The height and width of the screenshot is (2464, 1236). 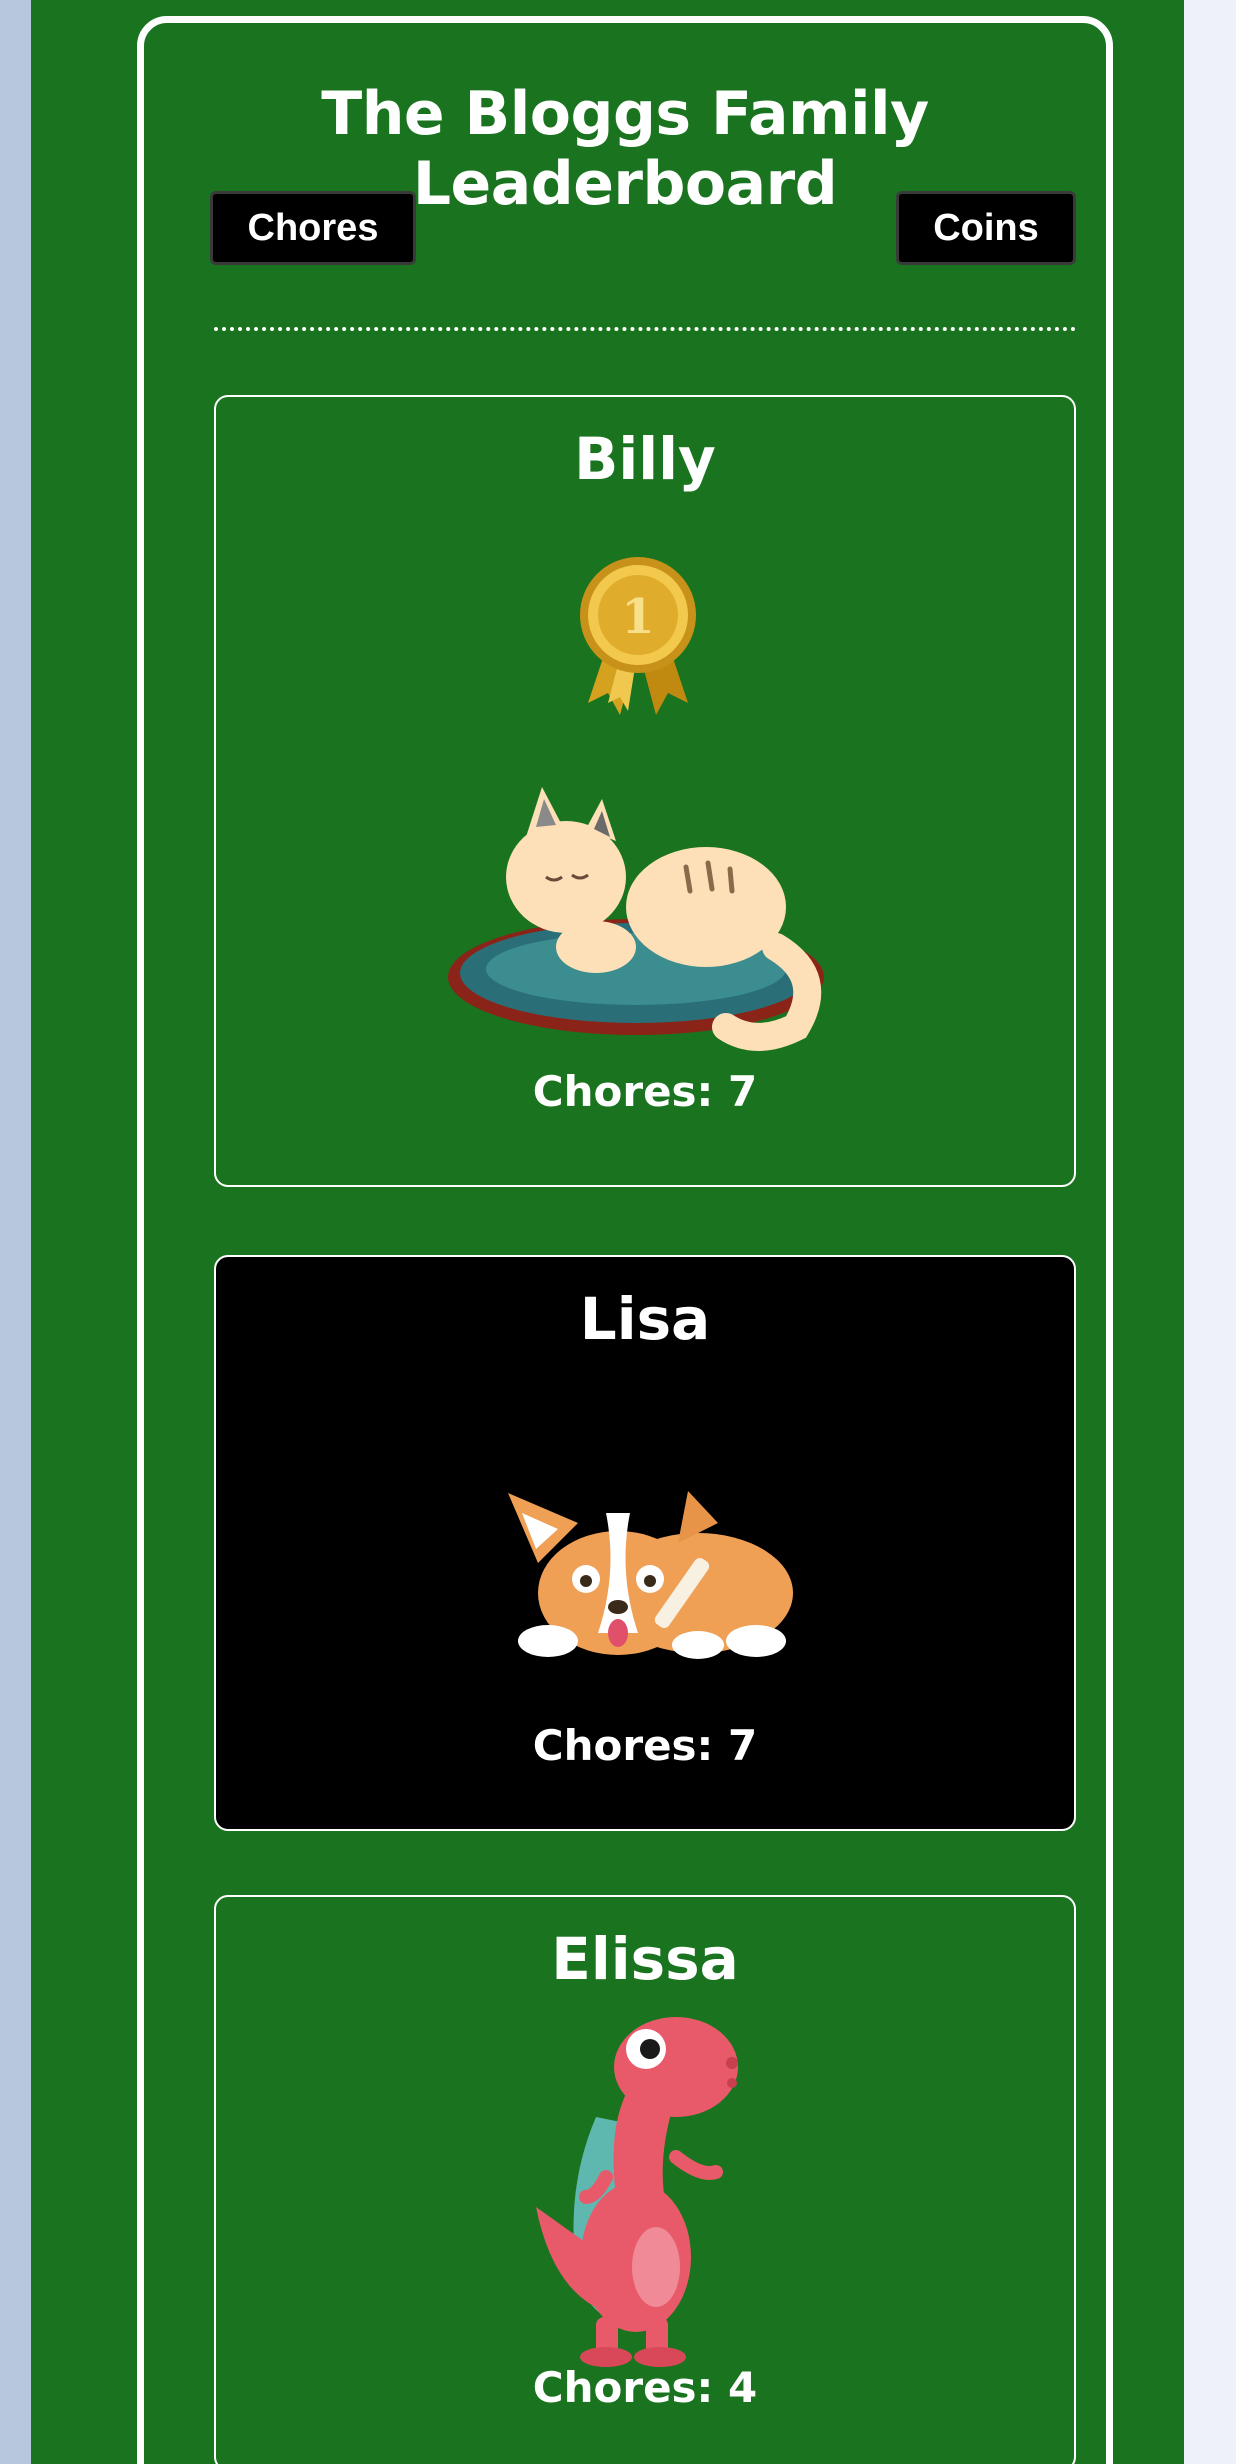 I want to click on right-gutter, so click(x=1210, y=1232).